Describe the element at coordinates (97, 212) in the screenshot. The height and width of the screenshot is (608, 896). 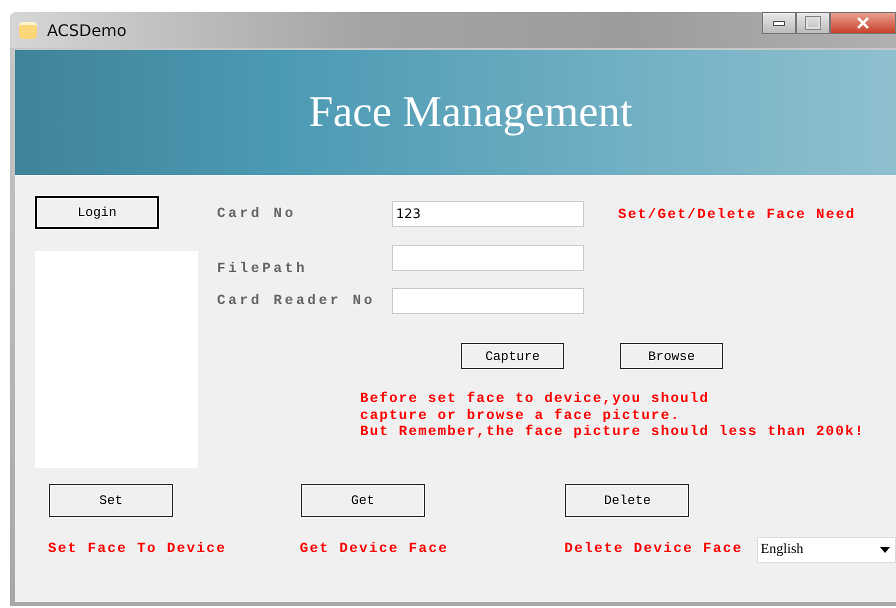
I see `login-button: Login` at that location.